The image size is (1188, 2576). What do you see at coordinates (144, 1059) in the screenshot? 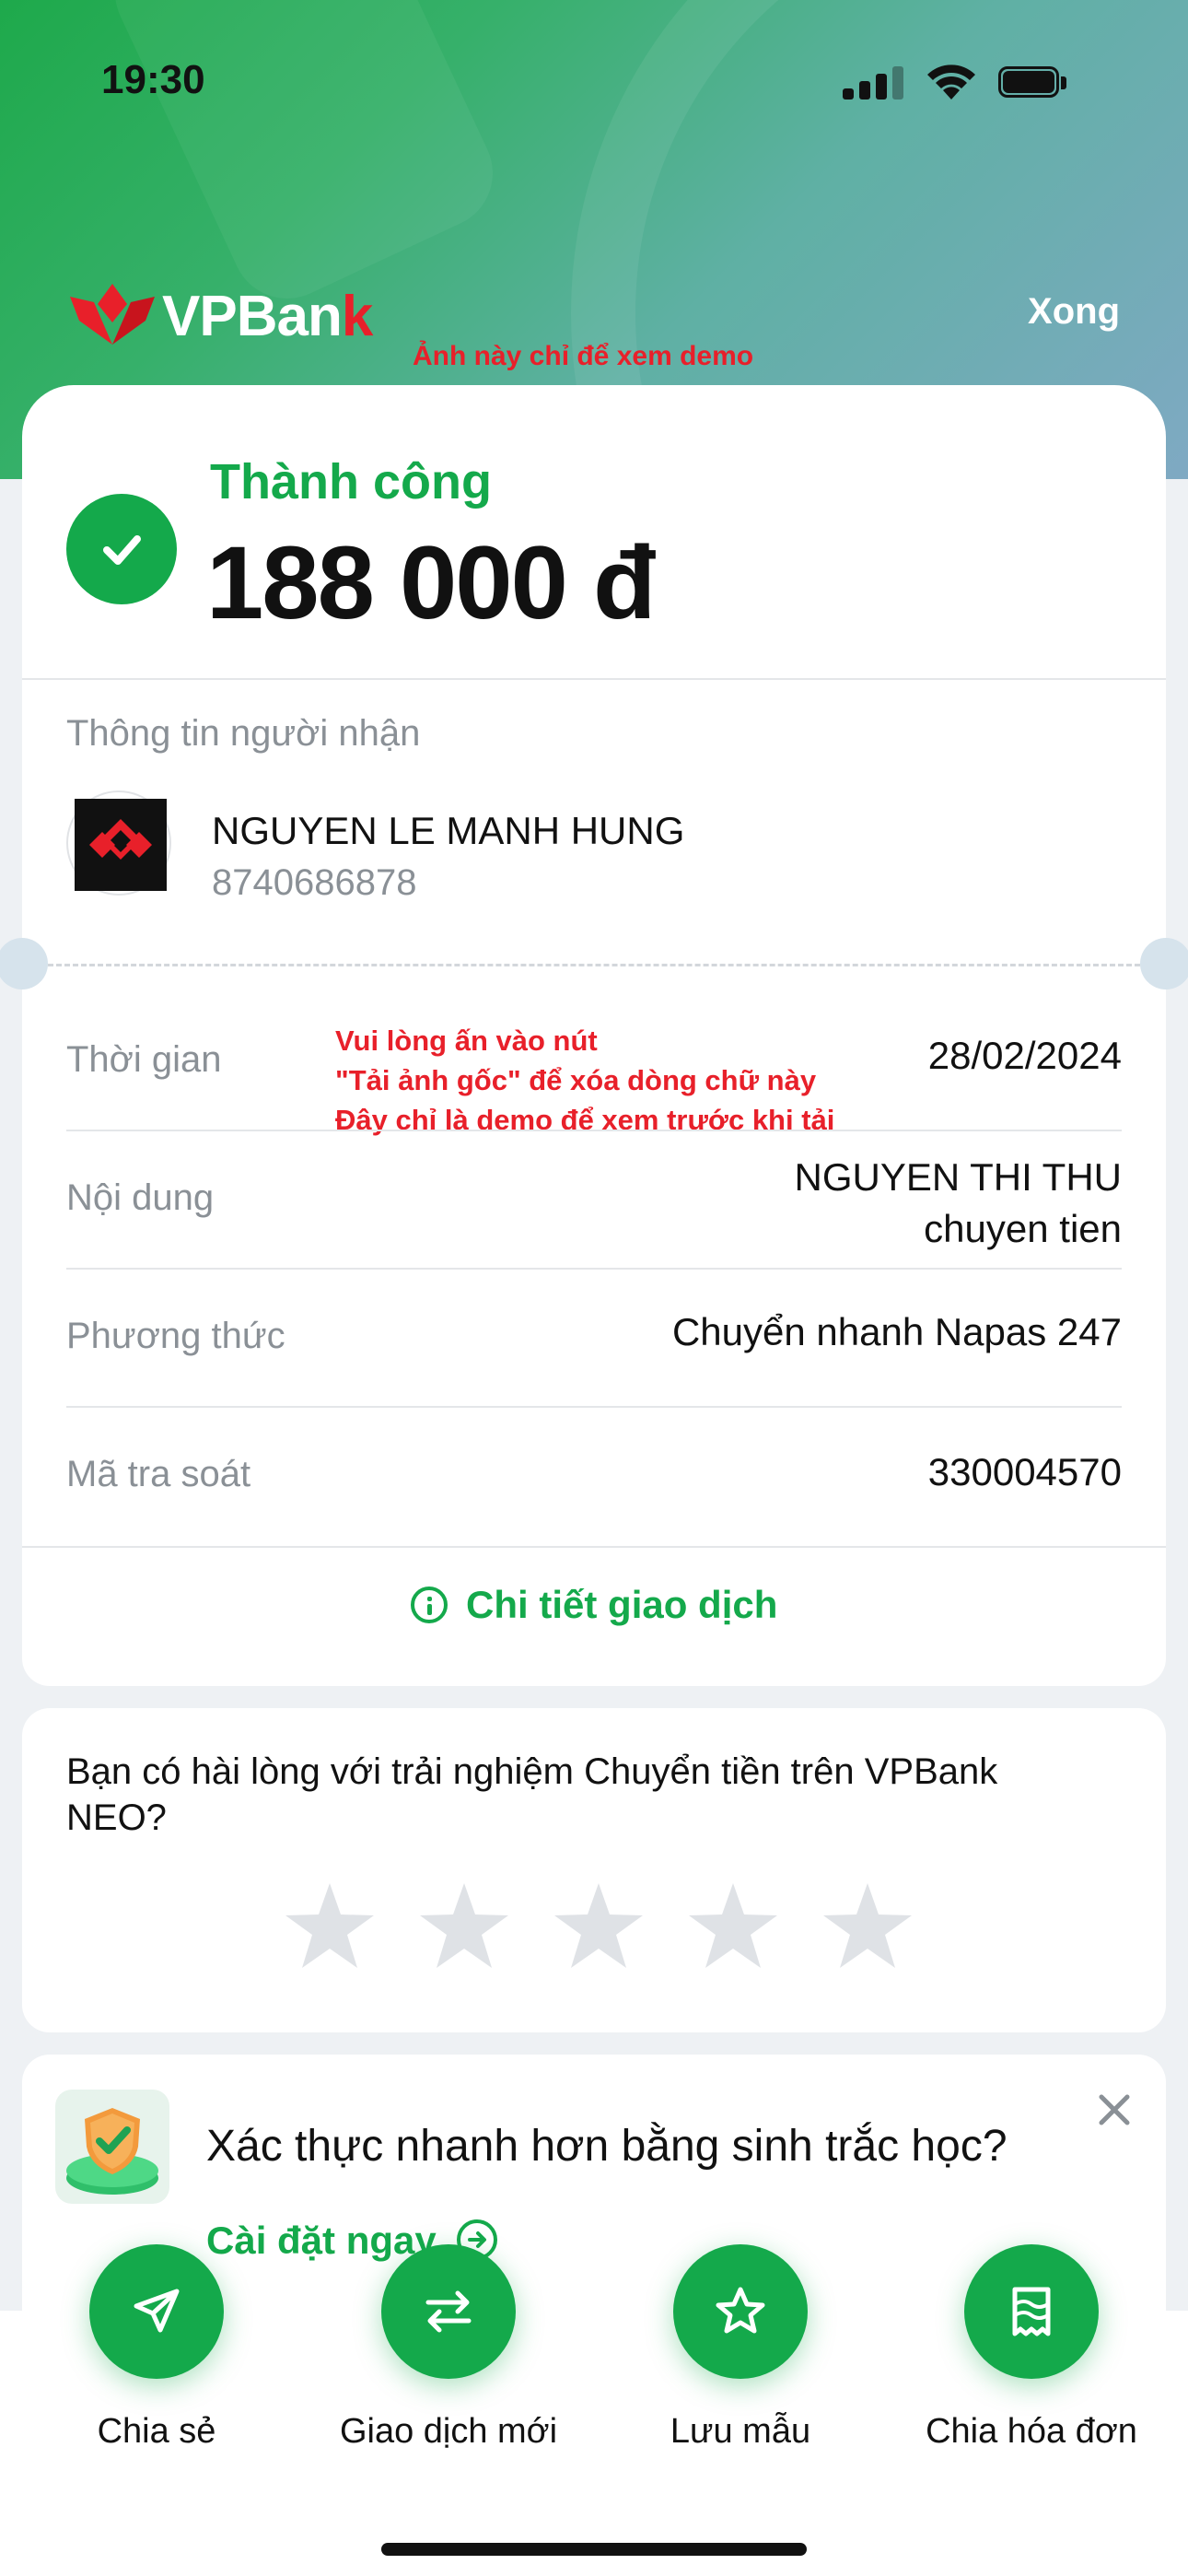
I see `row-label-time: Thời gian` at bounding box center [144, 1059].